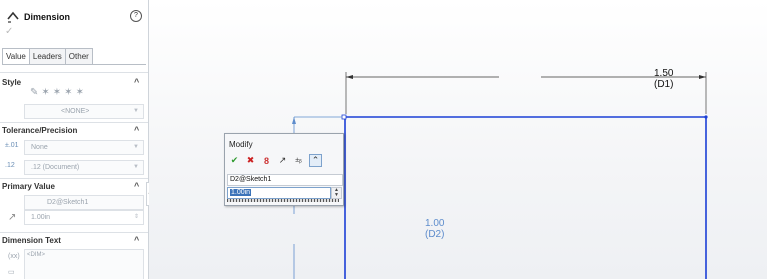 This screenshot has width=767, height=279. I want to click on dimension-value-field: 1.00in ⇕, so click(84, 217).